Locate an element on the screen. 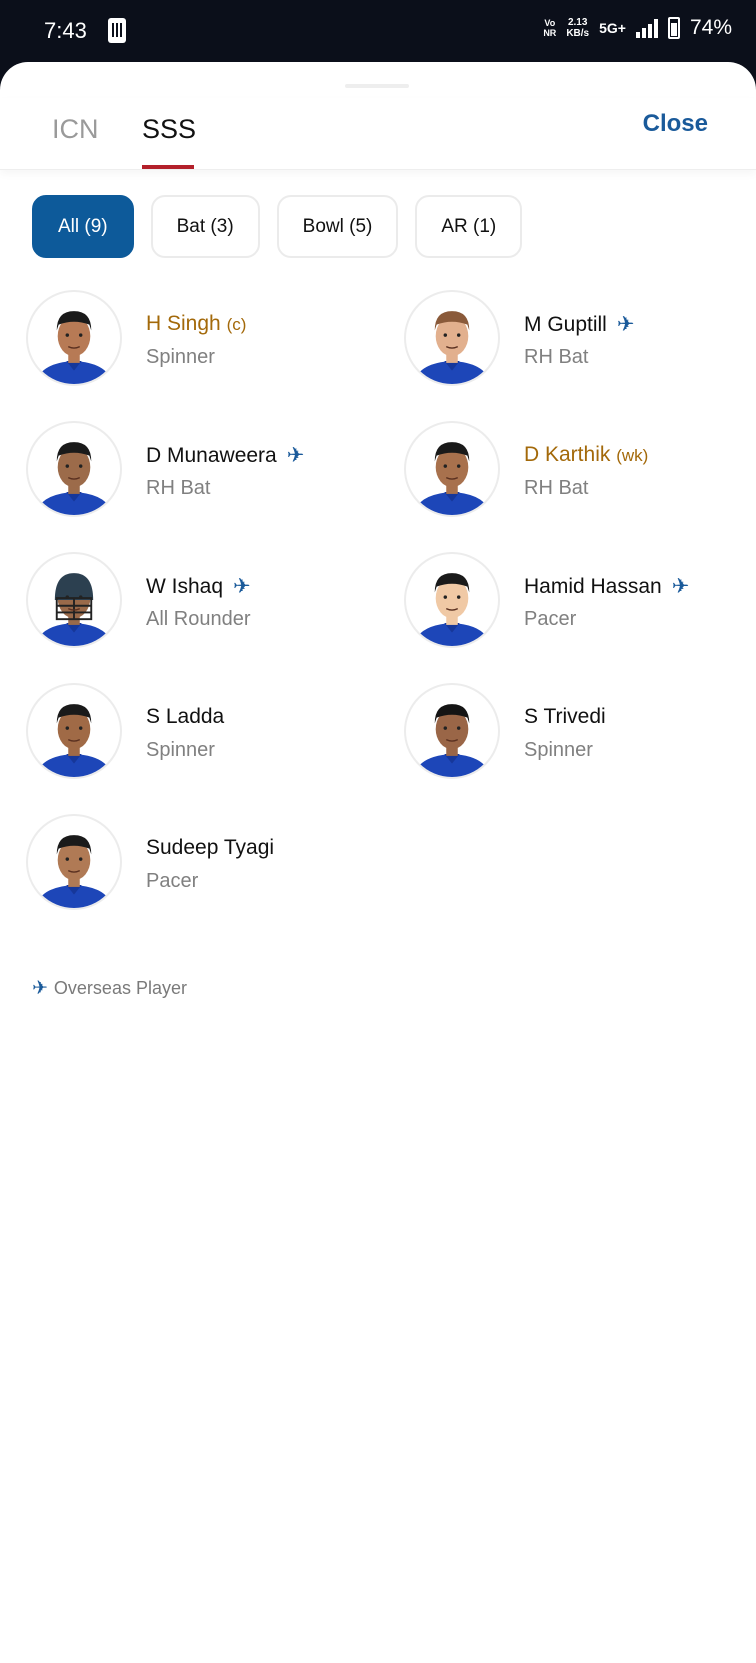 The height and width of the screenshot is (1663, 756). tab-sss: SSS is located at coordinates (169, 129).